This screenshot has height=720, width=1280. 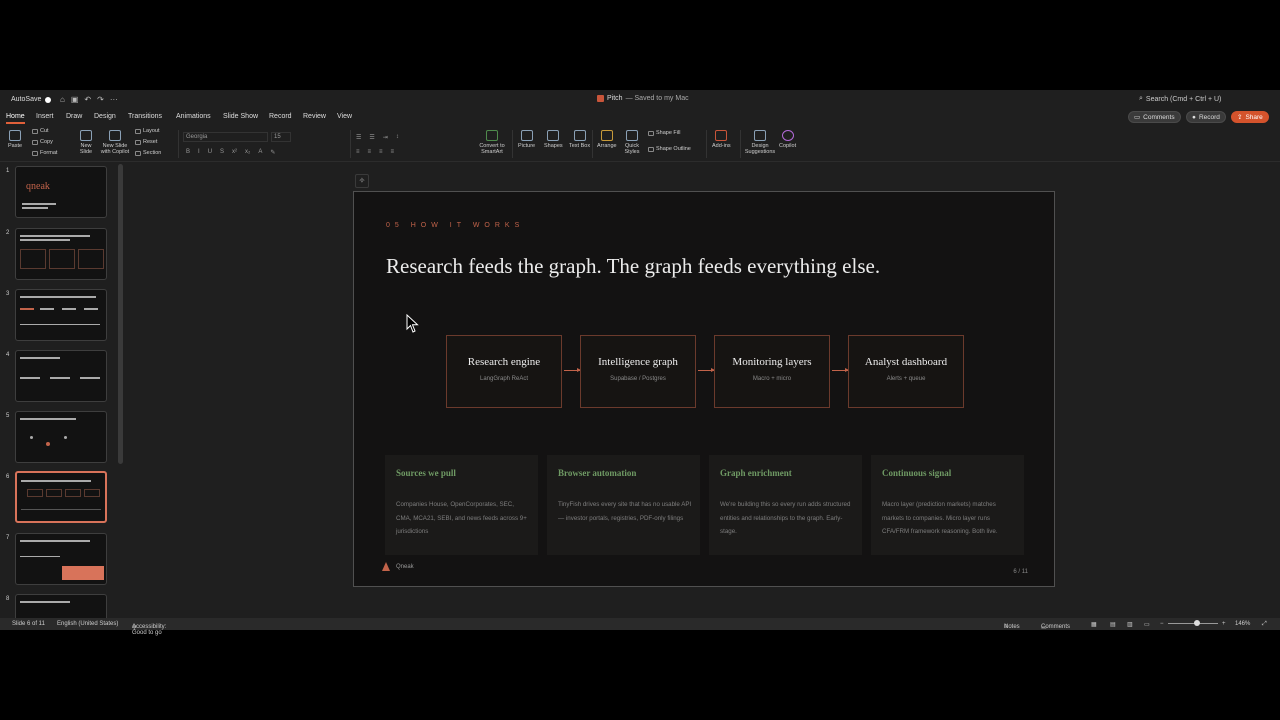 I want to click on superscript-icon: x², so click(x=234, y=152).